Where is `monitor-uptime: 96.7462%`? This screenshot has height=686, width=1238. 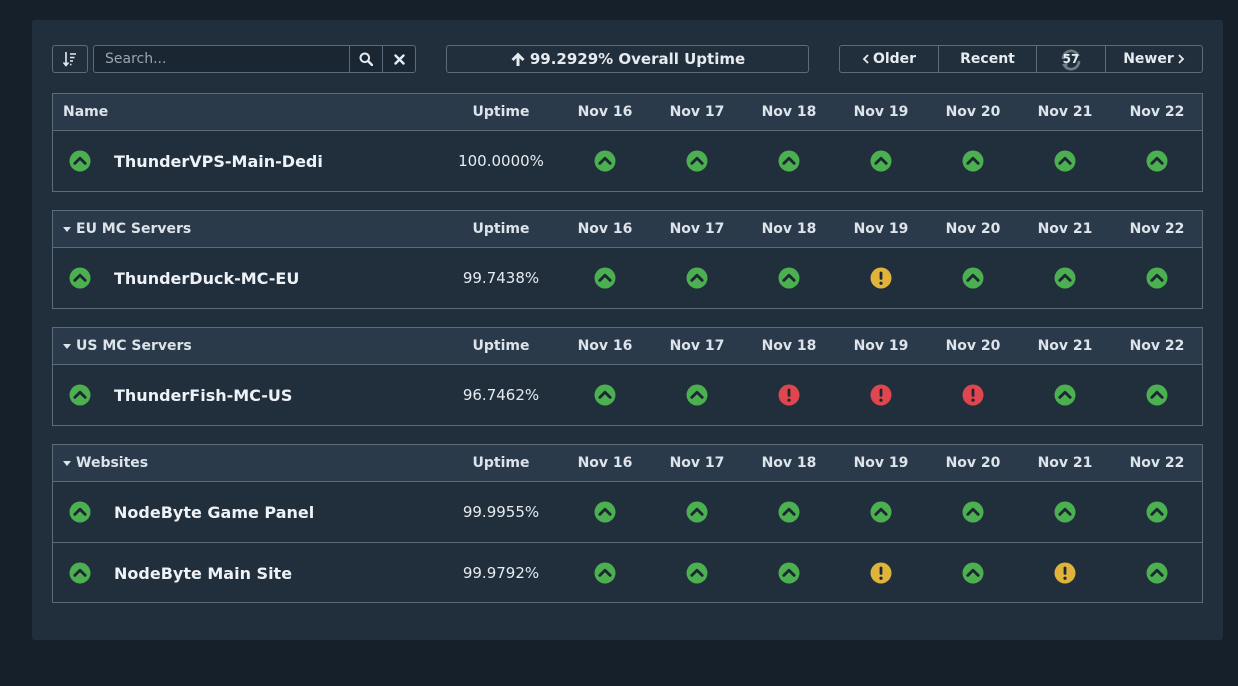 monitor-uptime: 96.7462% is located at coordinates (501, 395).